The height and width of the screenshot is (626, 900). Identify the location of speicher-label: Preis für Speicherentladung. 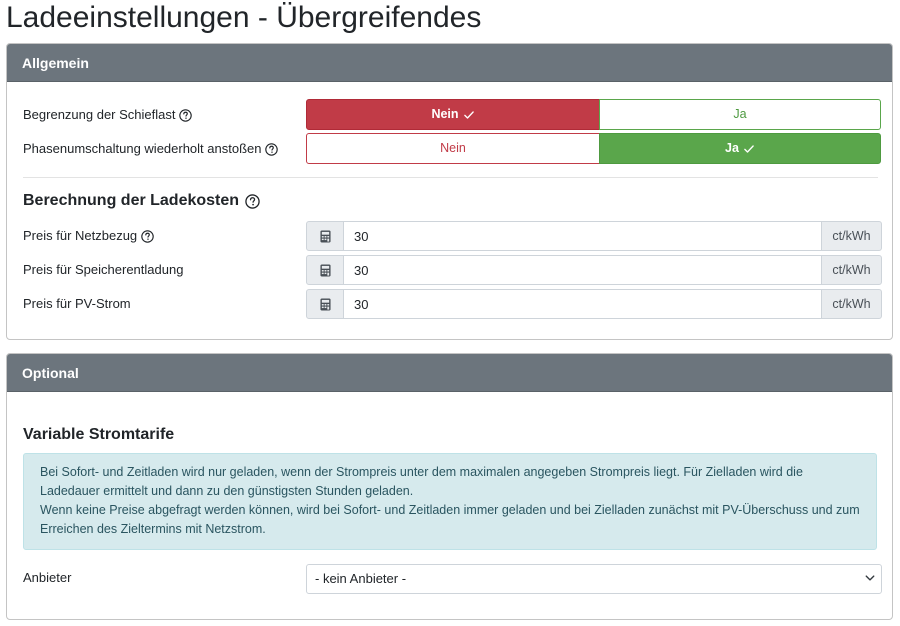
(103, 269).